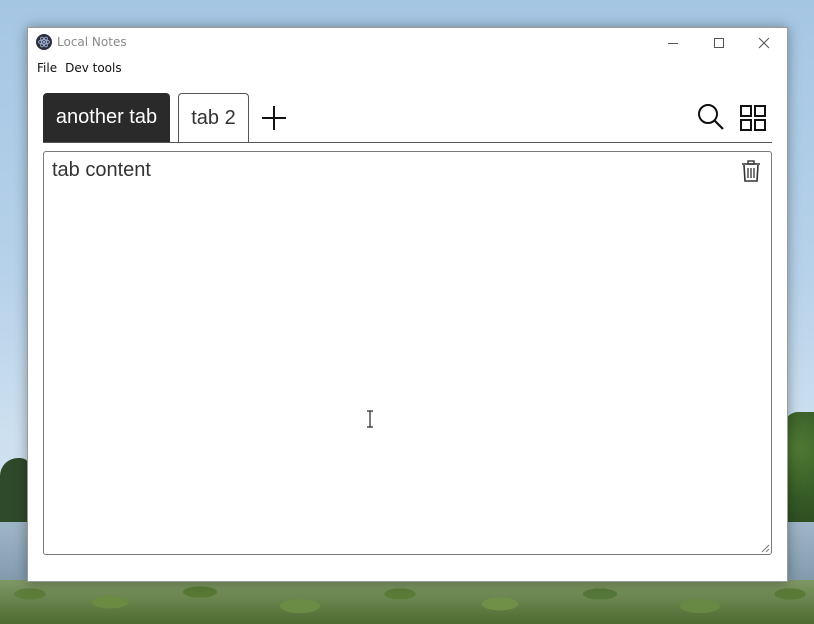 This screenshot has height=624, width=814. I want to click on add-tab-button, so click(274, 118).